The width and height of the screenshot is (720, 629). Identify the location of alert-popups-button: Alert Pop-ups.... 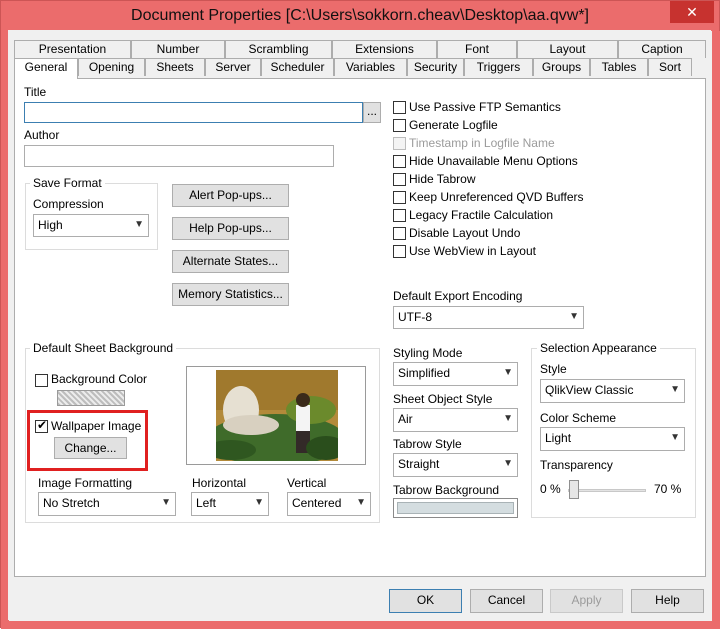
(230, 195).